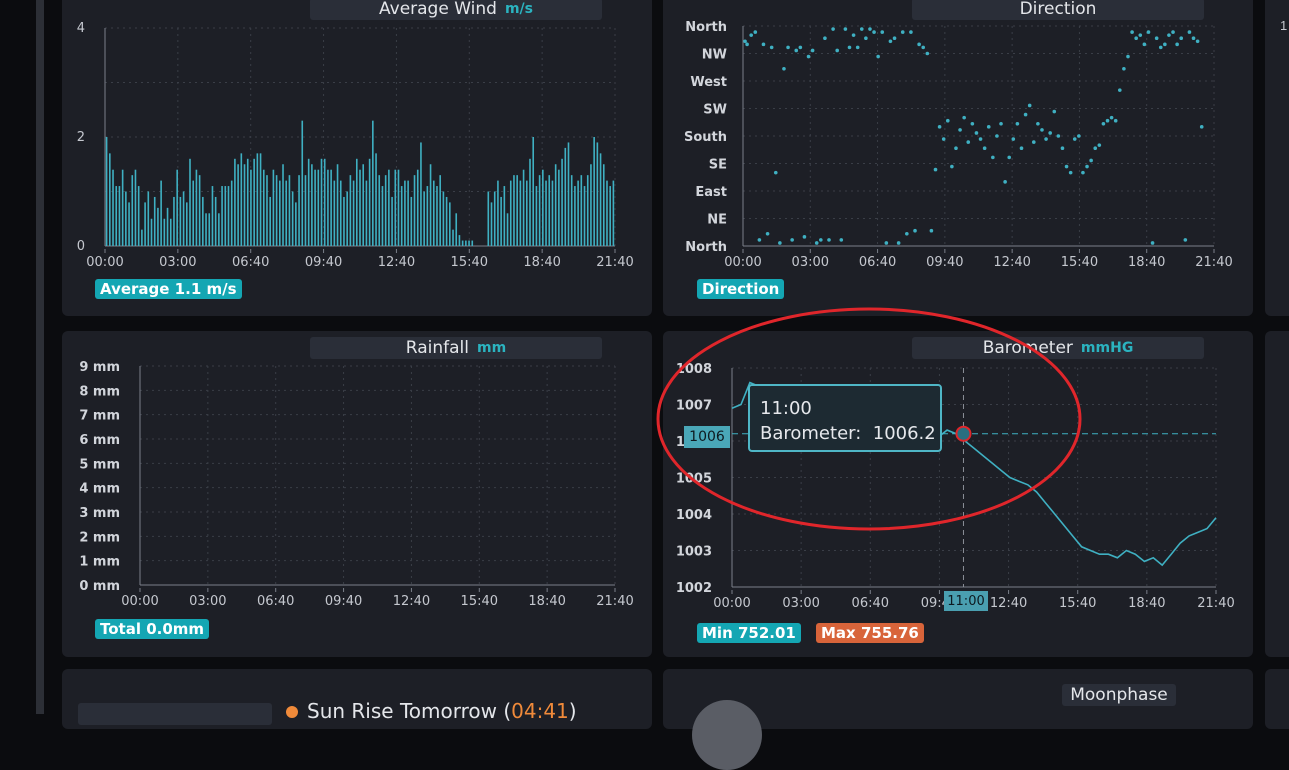  What do you see at coordinates (963, 433) in the screenshot?
I see `baro-hover-point` at bounding box center [963, 433].